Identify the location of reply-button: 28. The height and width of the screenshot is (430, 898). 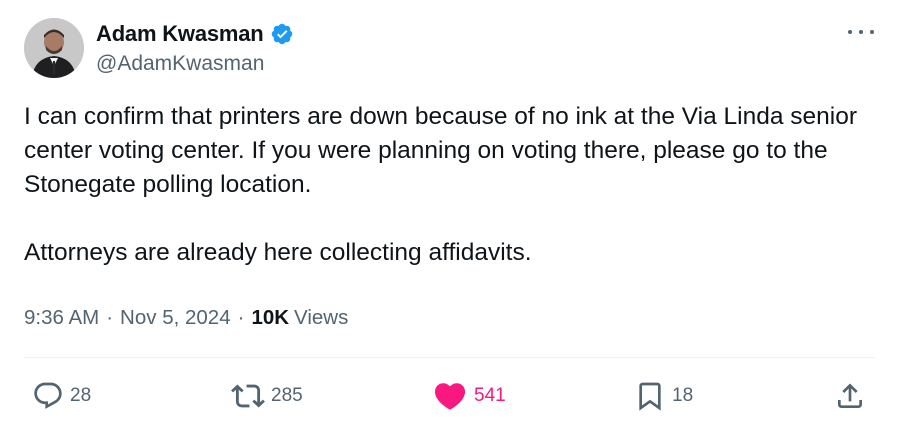
(61, 396).